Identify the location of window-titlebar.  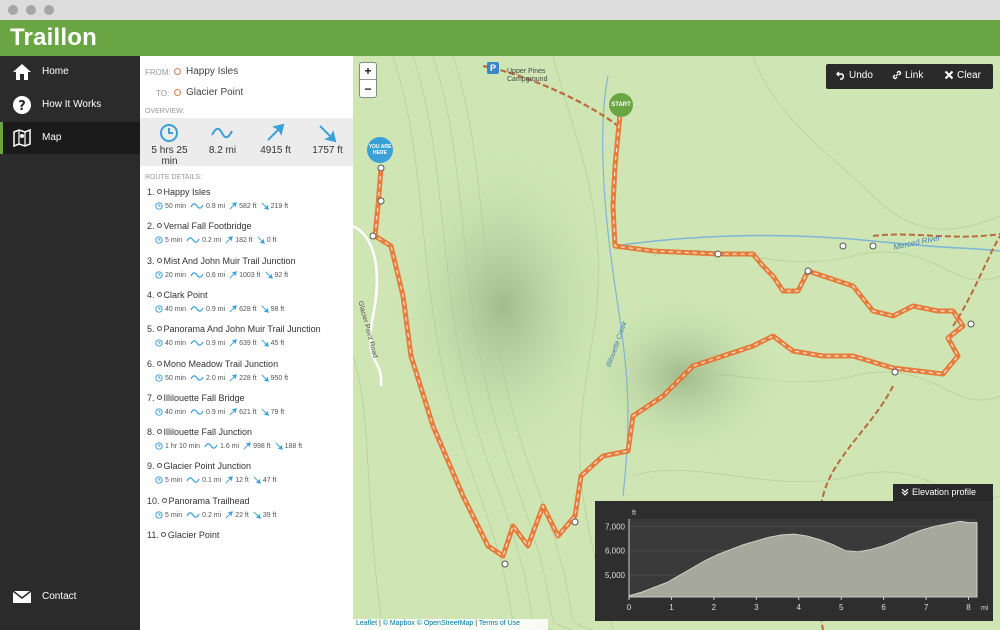
(500, 10).